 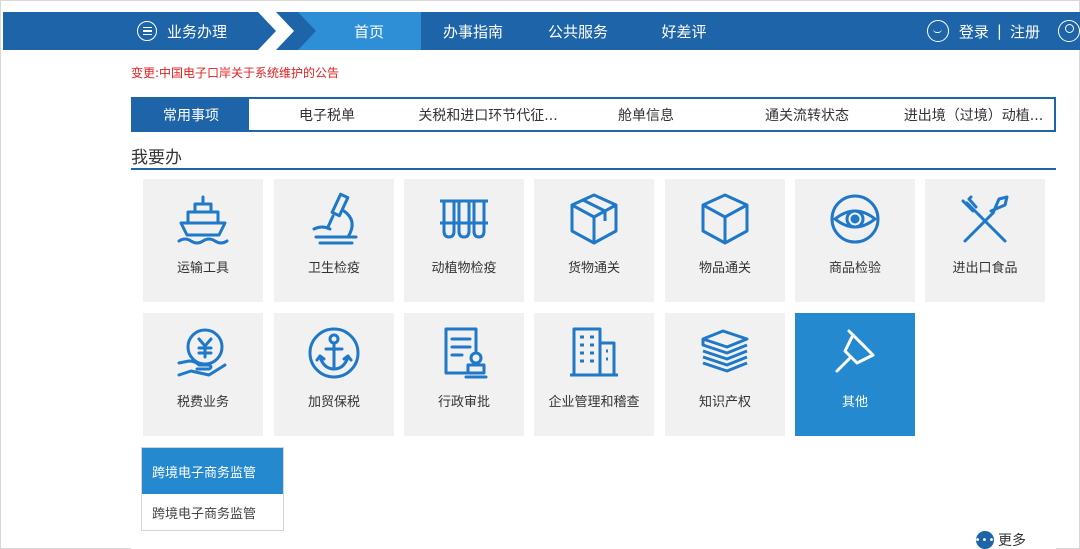 I want to click on more-link: ••• 更多, so click(x=1000, y=539).